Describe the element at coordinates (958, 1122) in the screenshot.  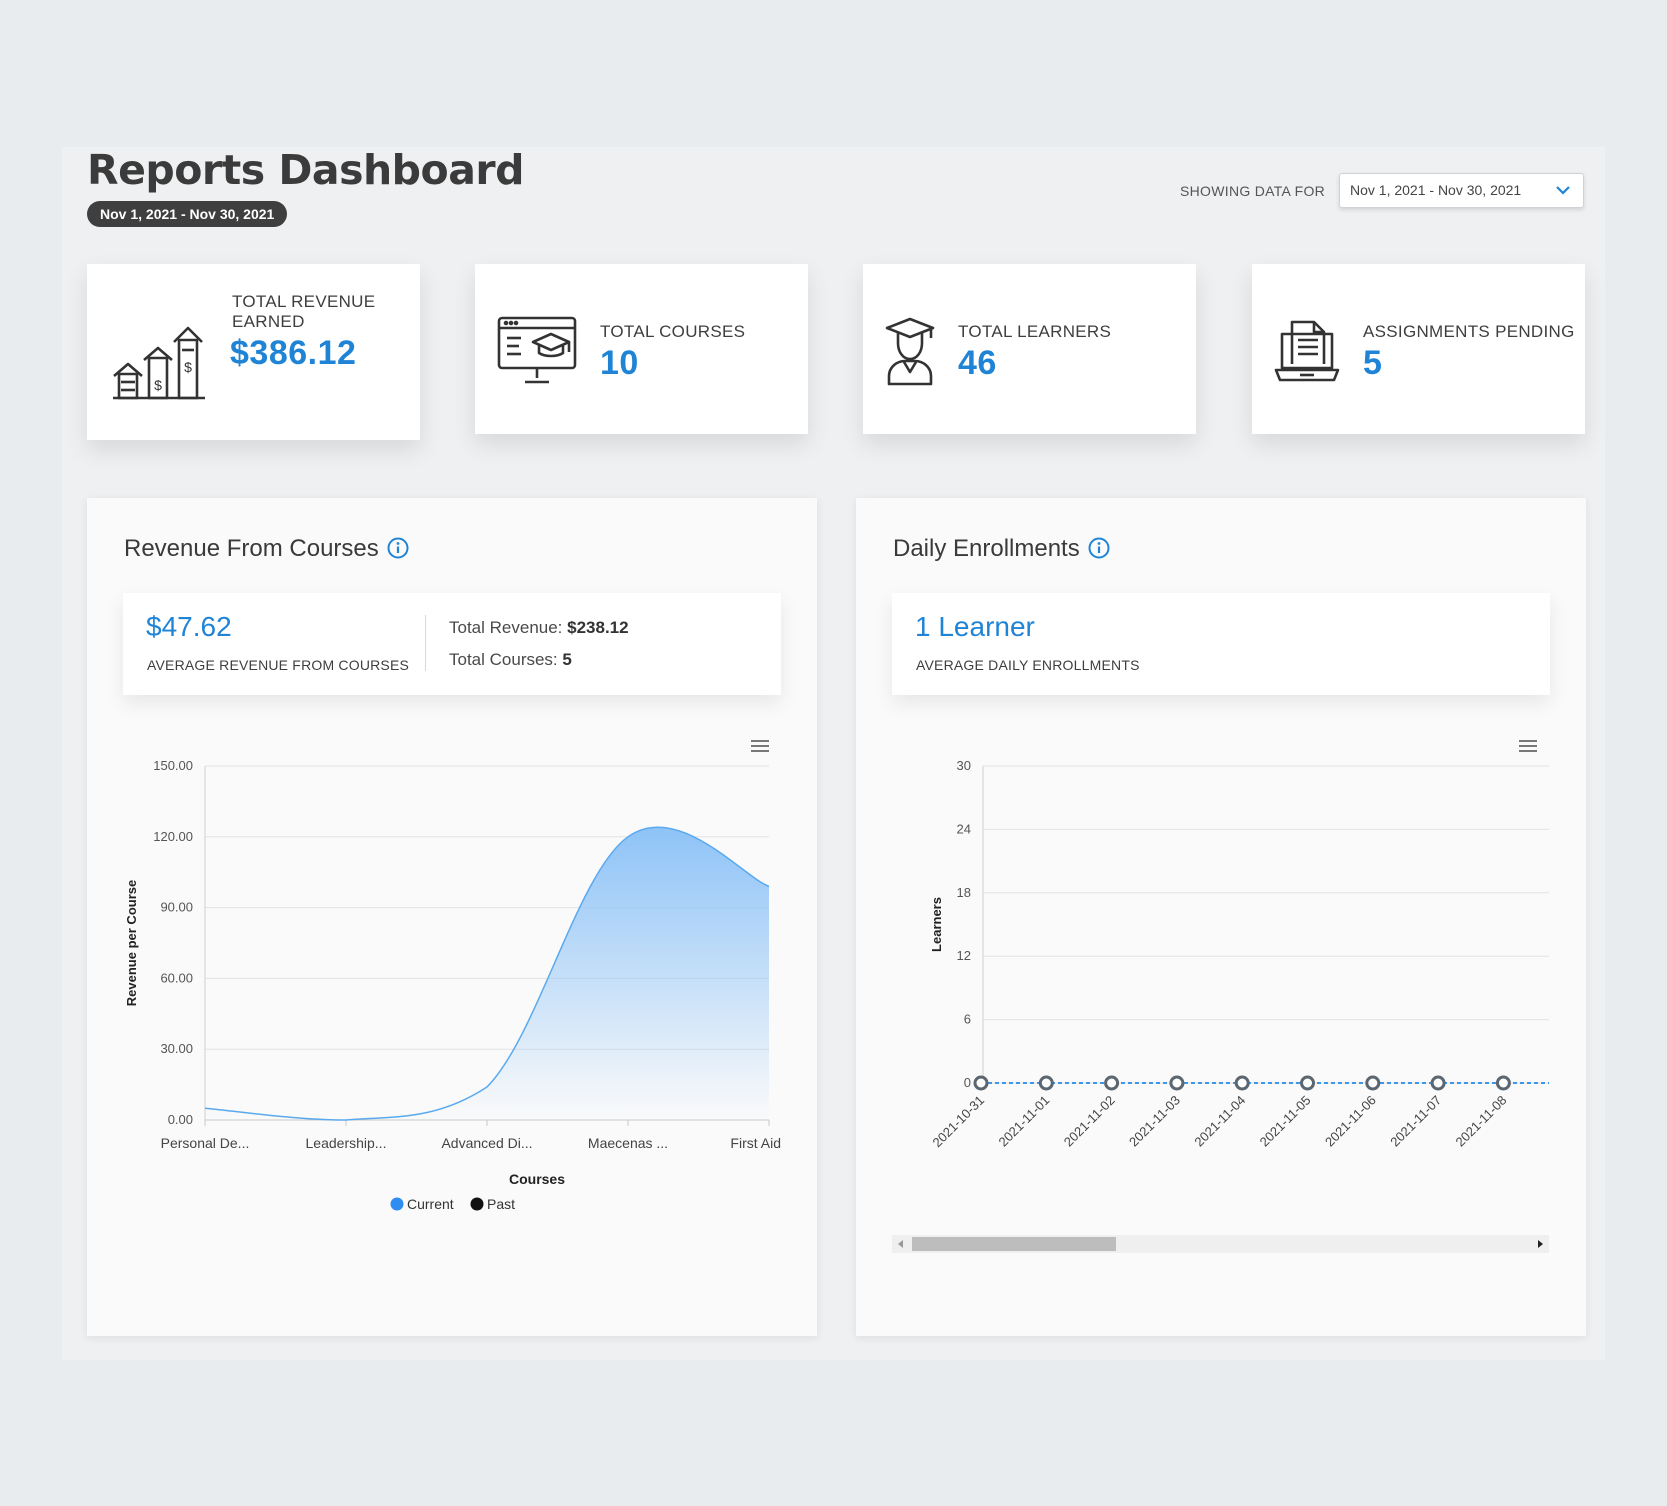
I see `x-tick-label: 2021-10-31` at that location.